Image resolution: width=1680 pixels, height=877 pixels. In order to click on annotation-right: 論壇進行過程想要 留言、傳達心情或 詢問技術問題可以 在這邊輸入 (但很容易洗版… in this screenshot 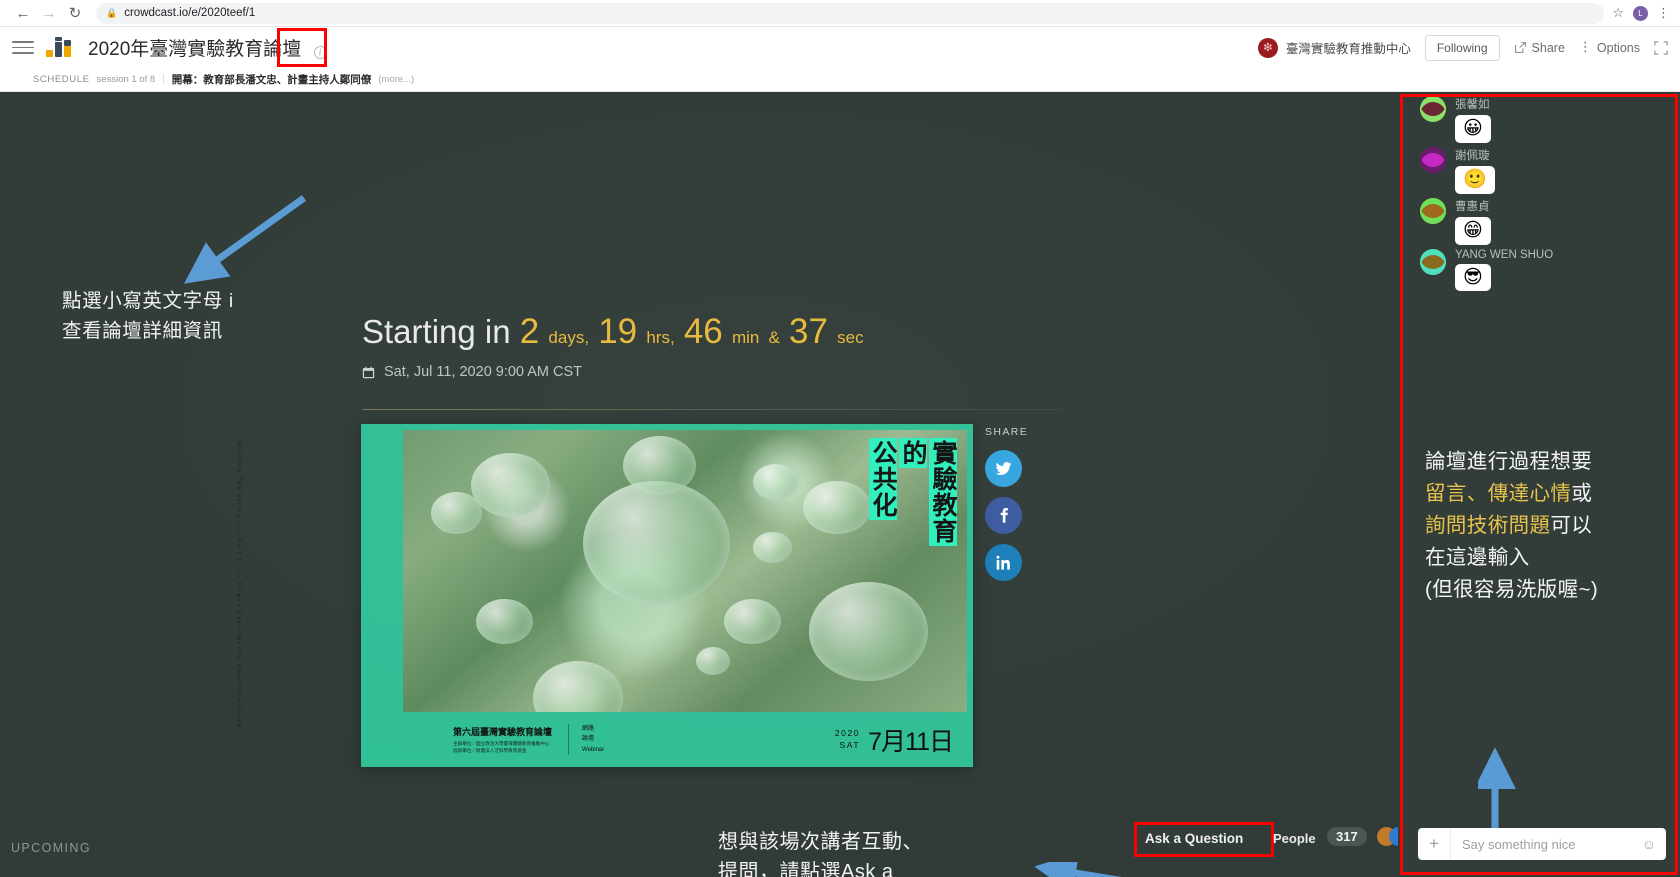, I will do `click(1511, 526)`.